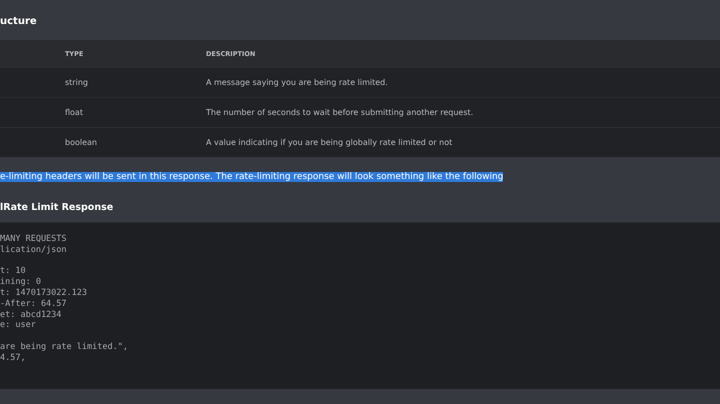  Describe the element at coordinates (81, 142) in the screenshot. I see `table-cell: boolean` at that location.